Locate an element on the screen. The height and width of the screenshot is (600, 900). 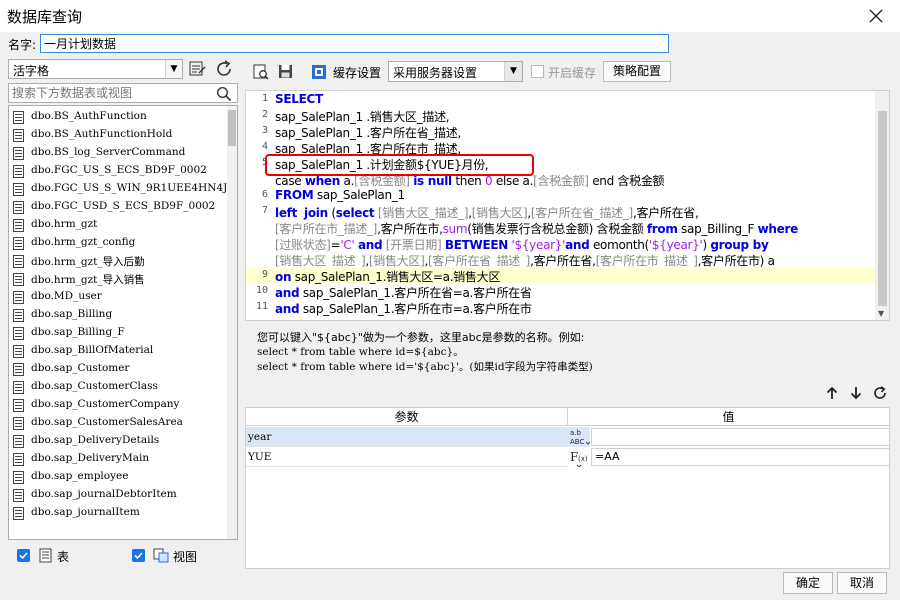
close-icon is located at coordinates (876, 16).